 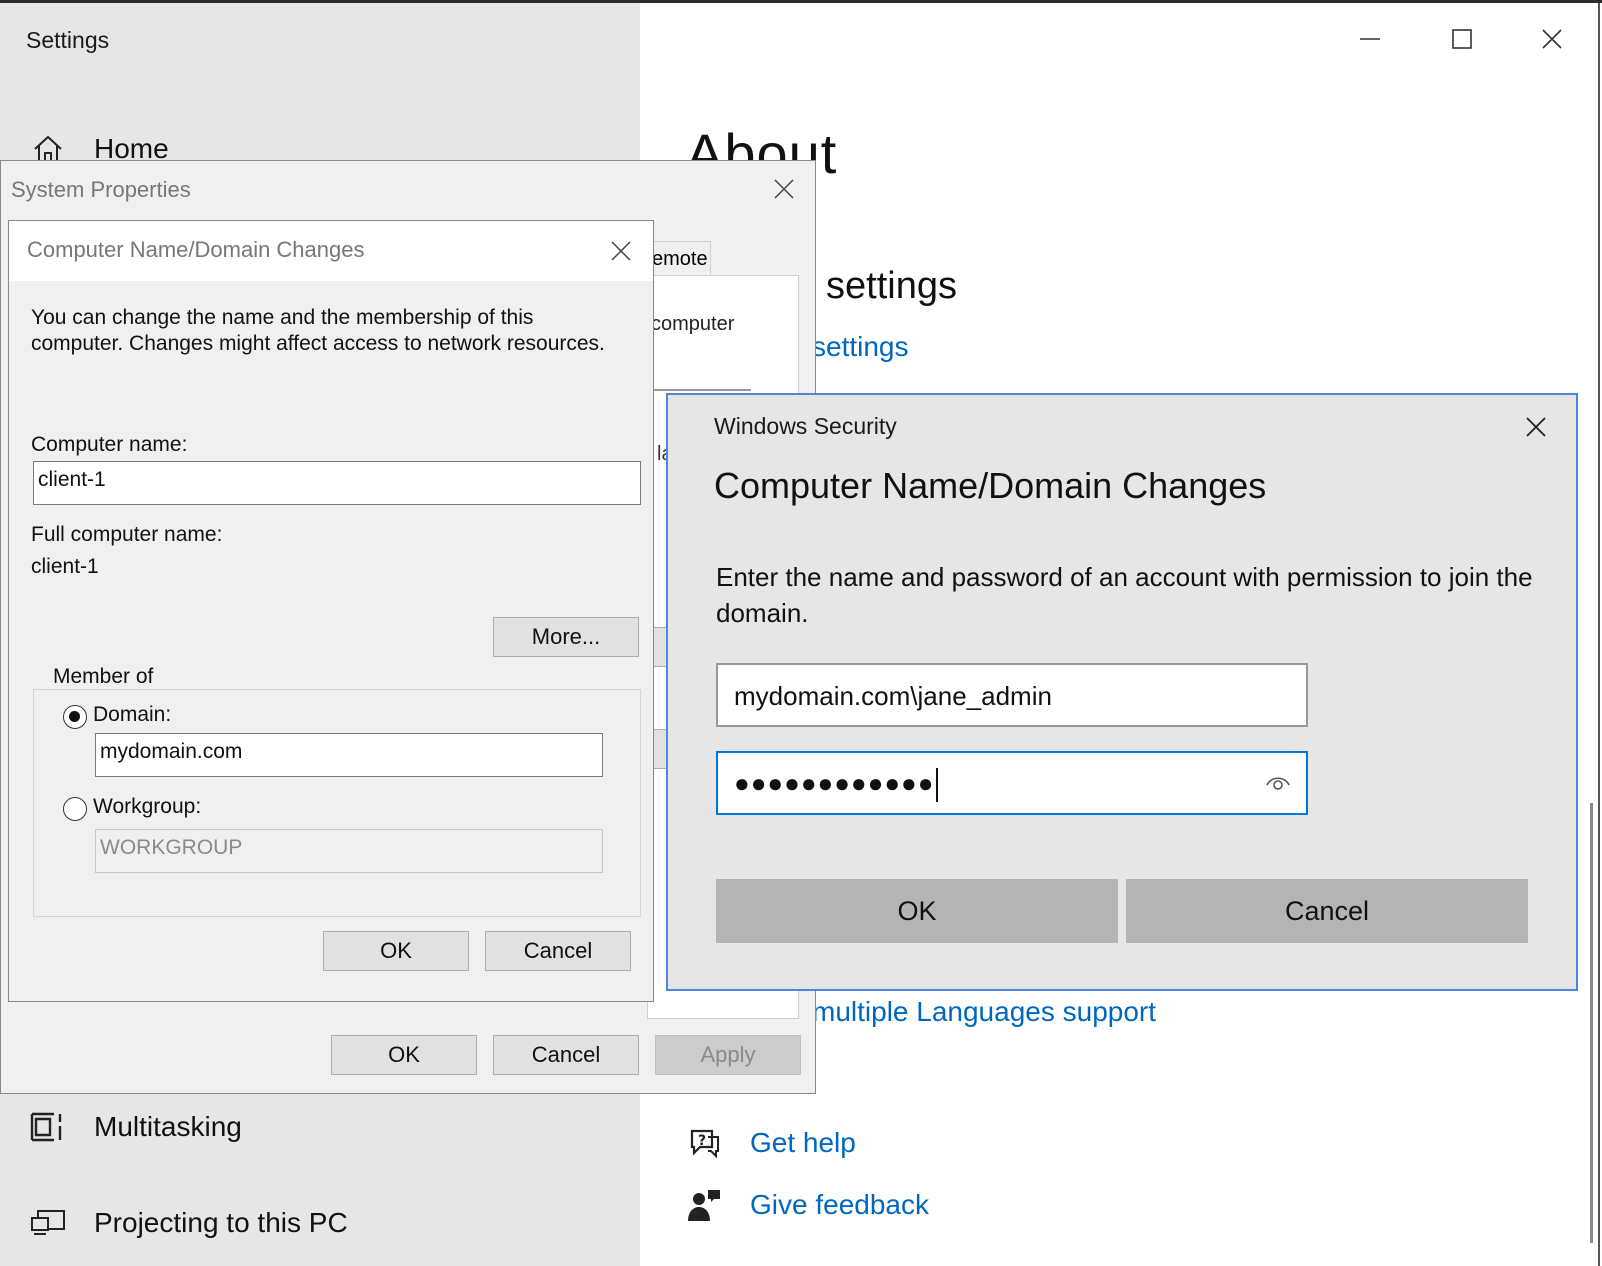 I want to click on panel-text: computer, so click(x=693, y=324).